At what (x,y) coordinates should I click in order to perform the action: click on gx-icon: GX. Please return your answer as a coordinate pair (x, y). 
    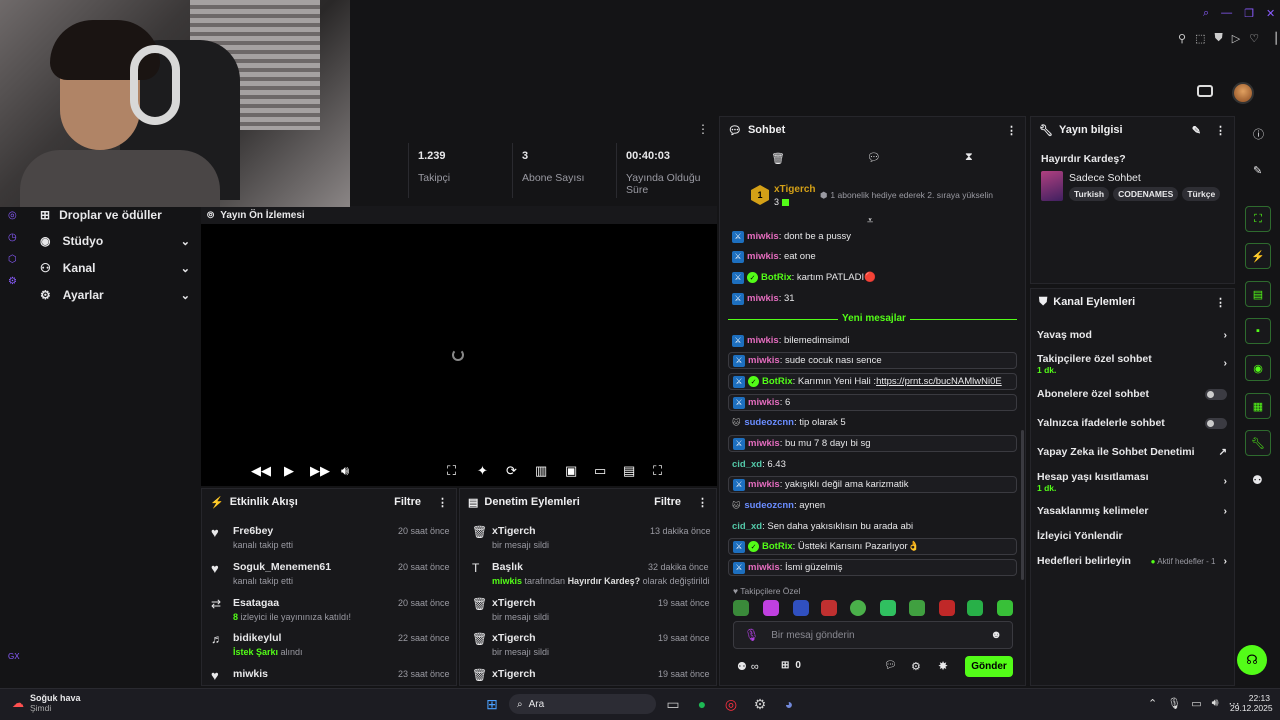
    Looking at the image, I should click on (14, 656).